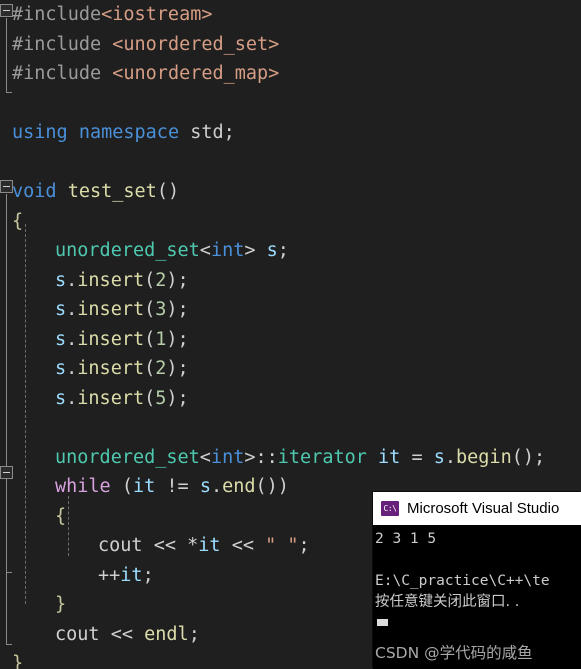 The image size is (581, 669). What do you see at coordinates (193, 545) in the screenshot?
I see `code-token: *` at bounding box center [193, 545].